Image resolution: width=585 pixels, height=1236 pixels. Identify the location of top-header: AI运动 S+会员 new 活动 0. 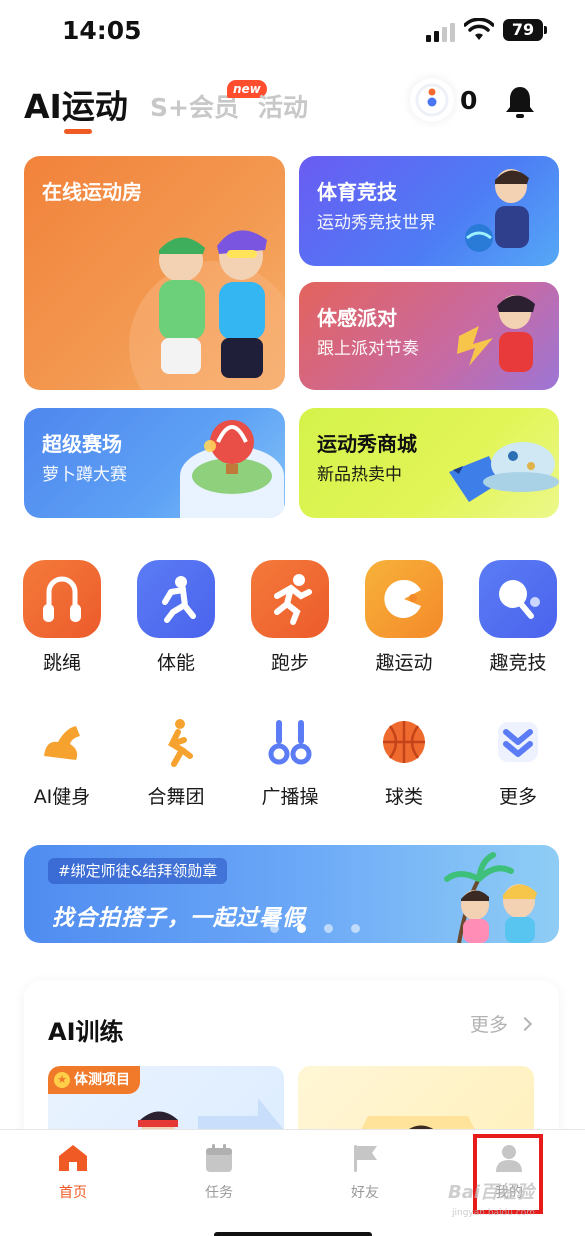
(292, 105).